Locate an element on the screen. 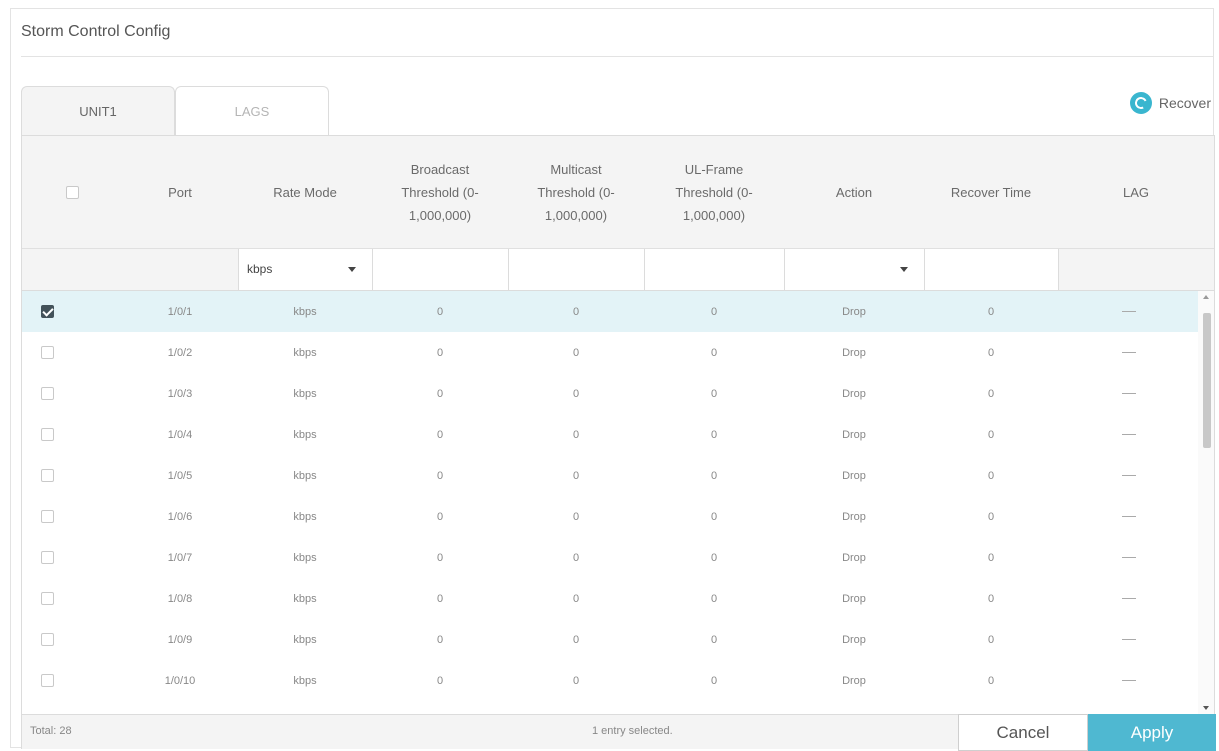  col-multicast-threshold: Multicast Threshold (0-1,000,000) is located at coordinates (576, 192).